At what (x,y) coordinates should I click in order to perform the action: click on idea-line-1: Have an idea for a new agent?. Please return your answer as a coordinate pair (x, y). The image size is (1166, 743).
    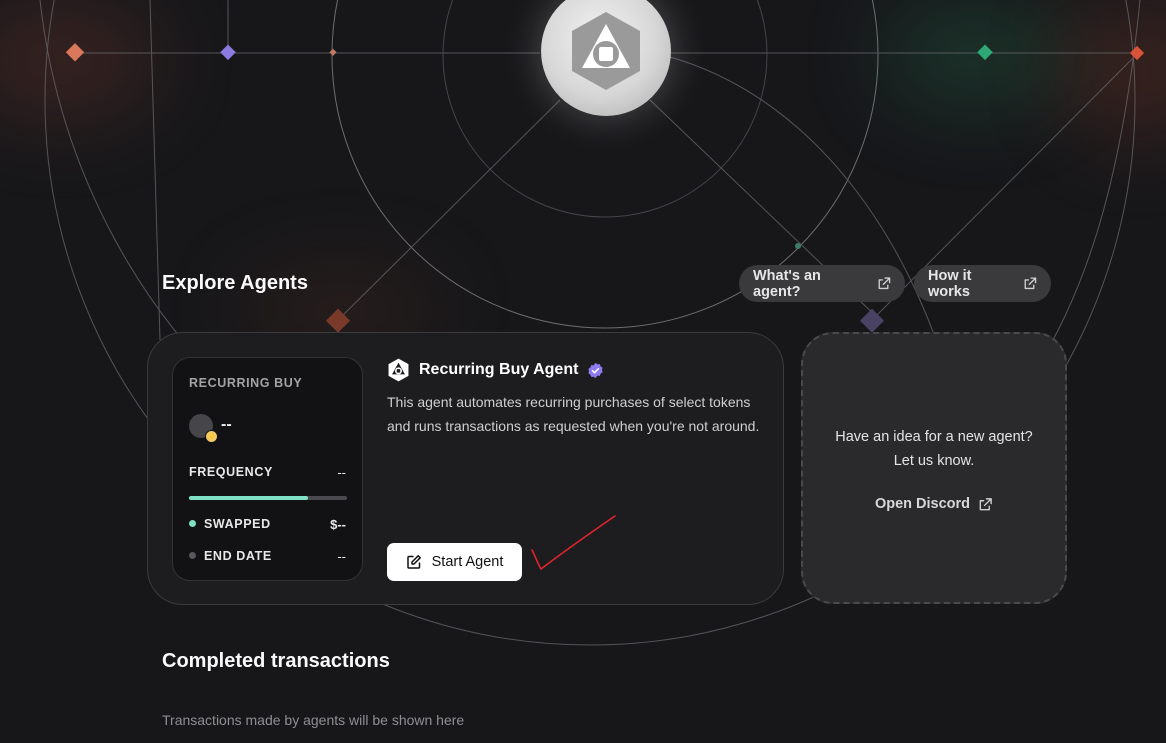
    Looking at the image, I should click on (934, 437).